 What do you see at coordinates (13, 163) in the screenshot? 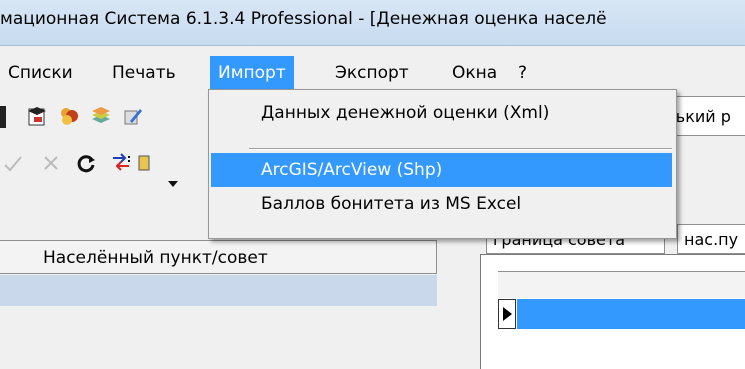
I see `checkmark-icon` at bounding box center [13, 163].